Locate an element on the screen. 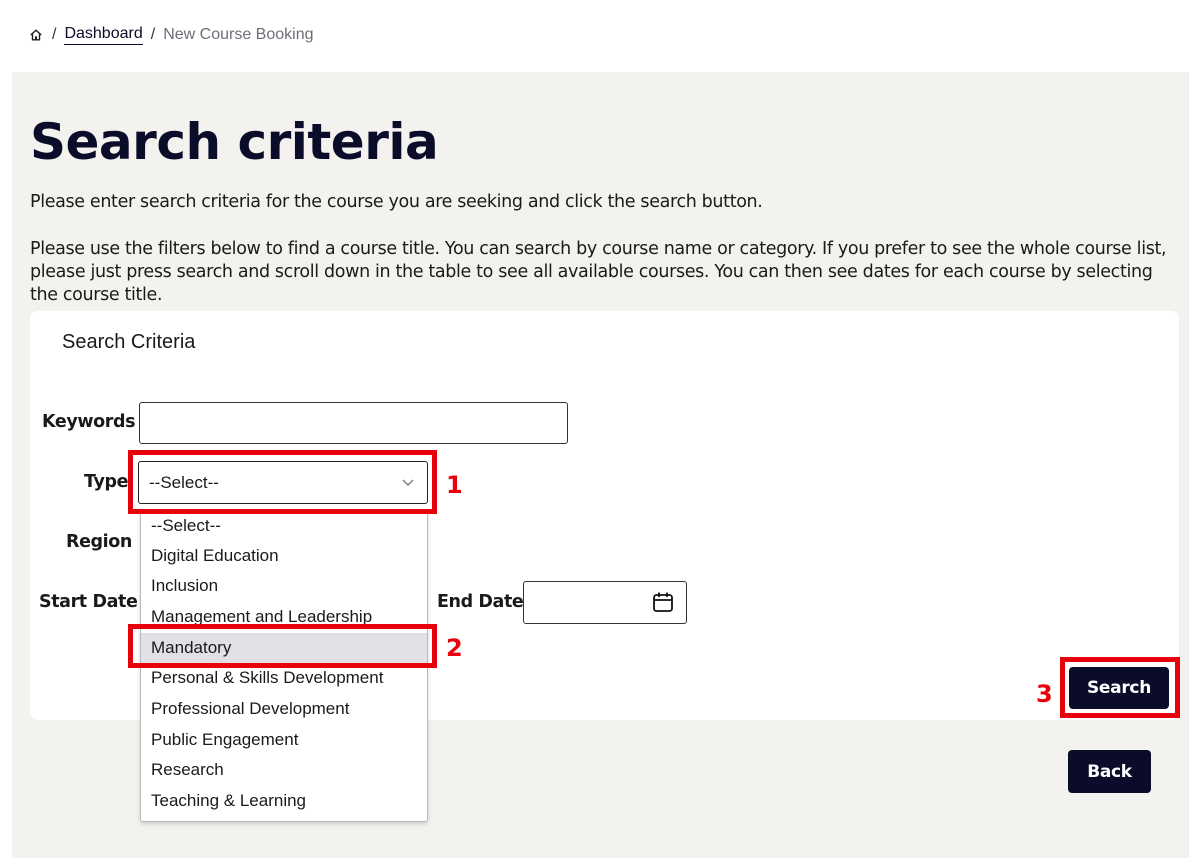  back-button: Back is located at coordinates (1109, 771).